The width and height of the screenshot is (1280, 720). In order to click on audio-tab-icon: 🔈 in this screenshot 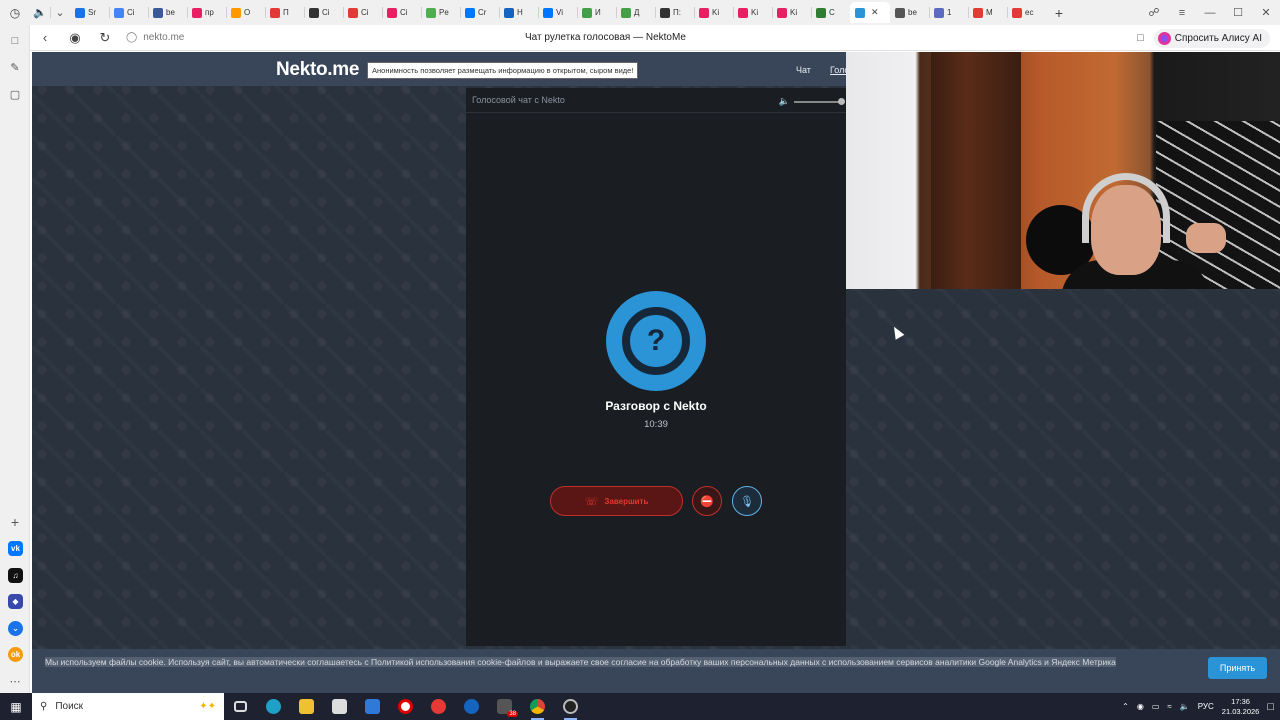, I will do `click(40, 12)`.